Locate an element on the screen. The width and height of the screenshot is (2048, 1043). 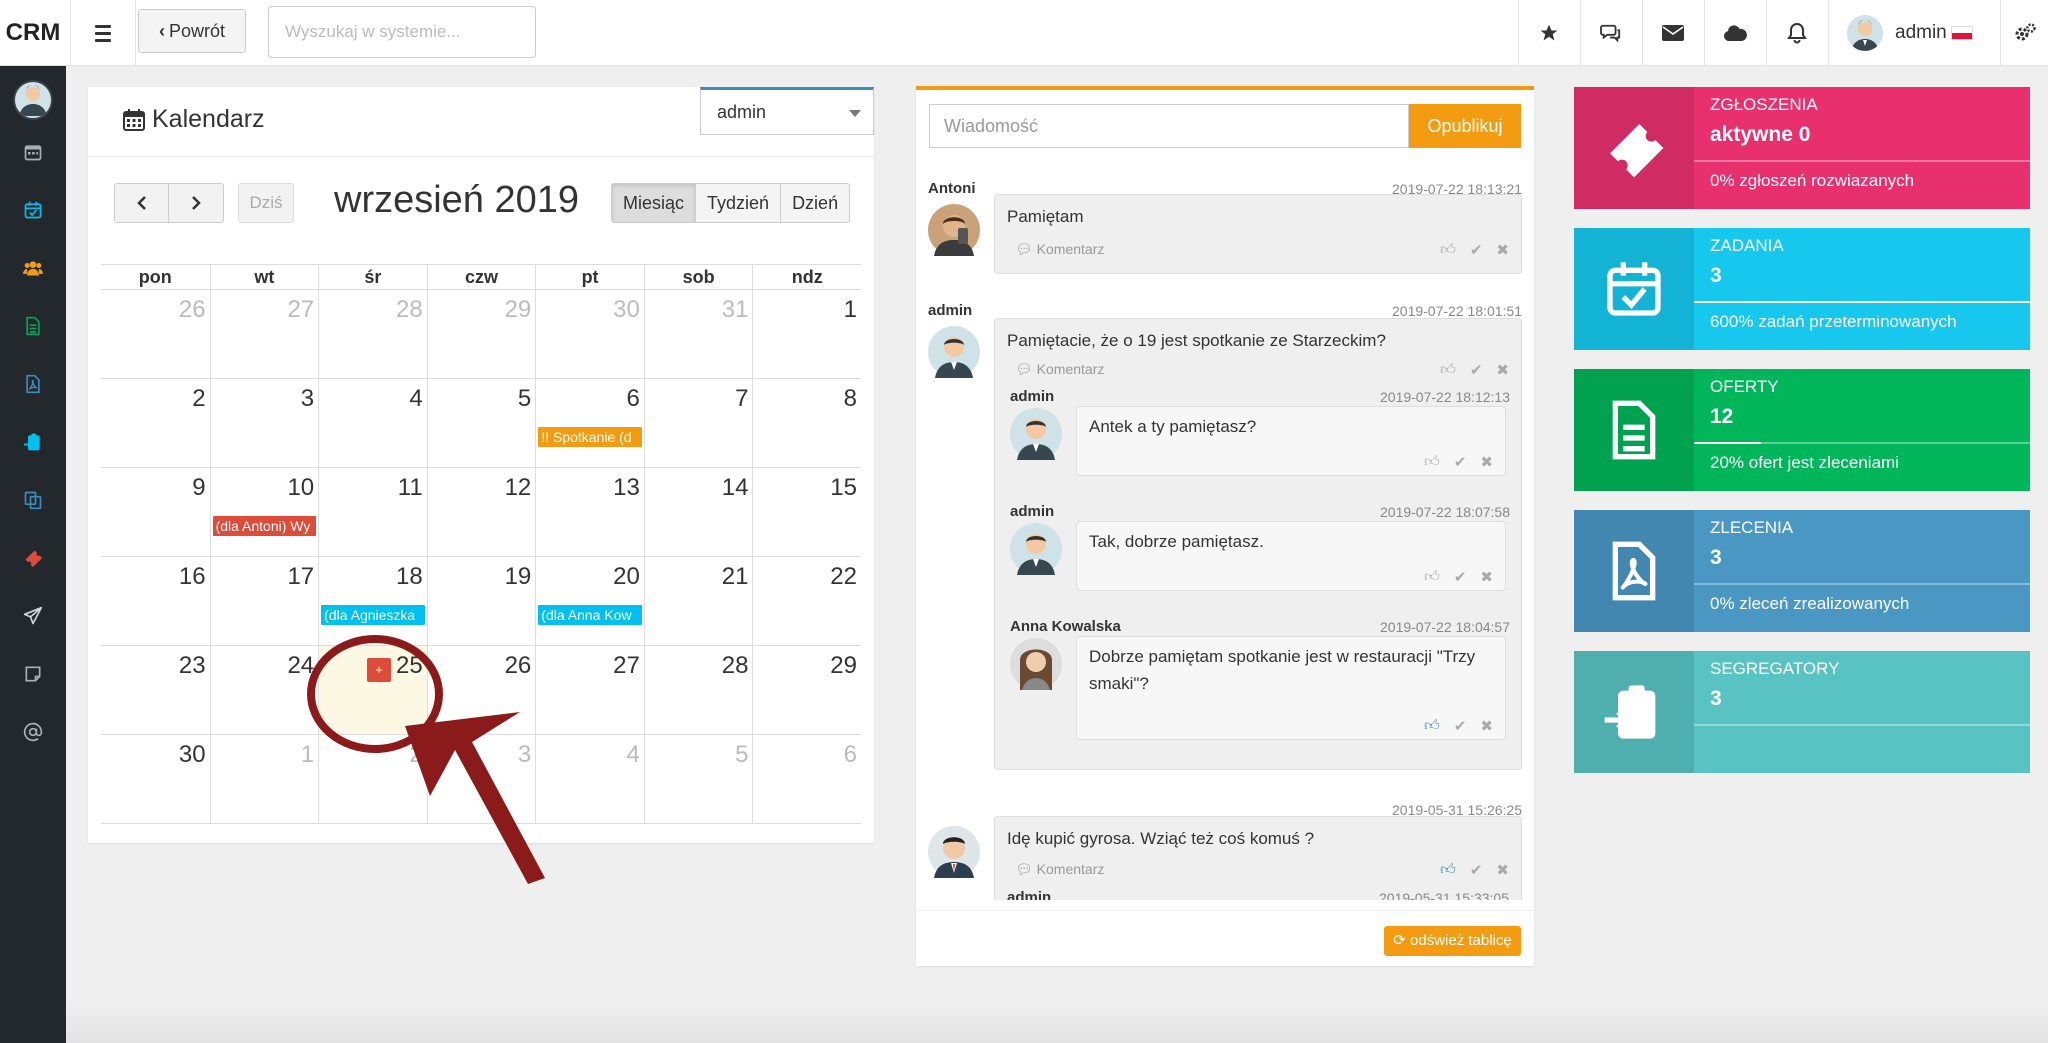
sidebar-item-note is located at coordinates (33, 674).